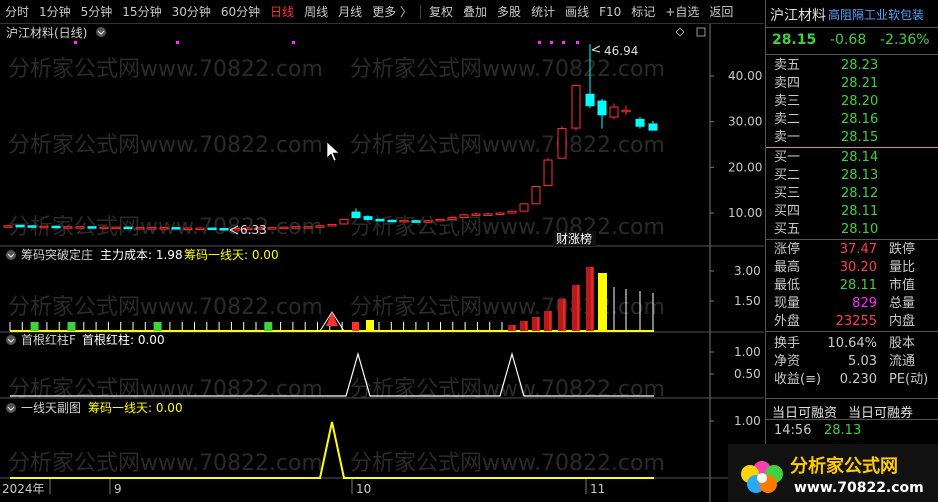 The height and width of the screenshot is (502, 938). I want to click on ind2-value-0: 首根红柱: 0.00, so click(123, 339).